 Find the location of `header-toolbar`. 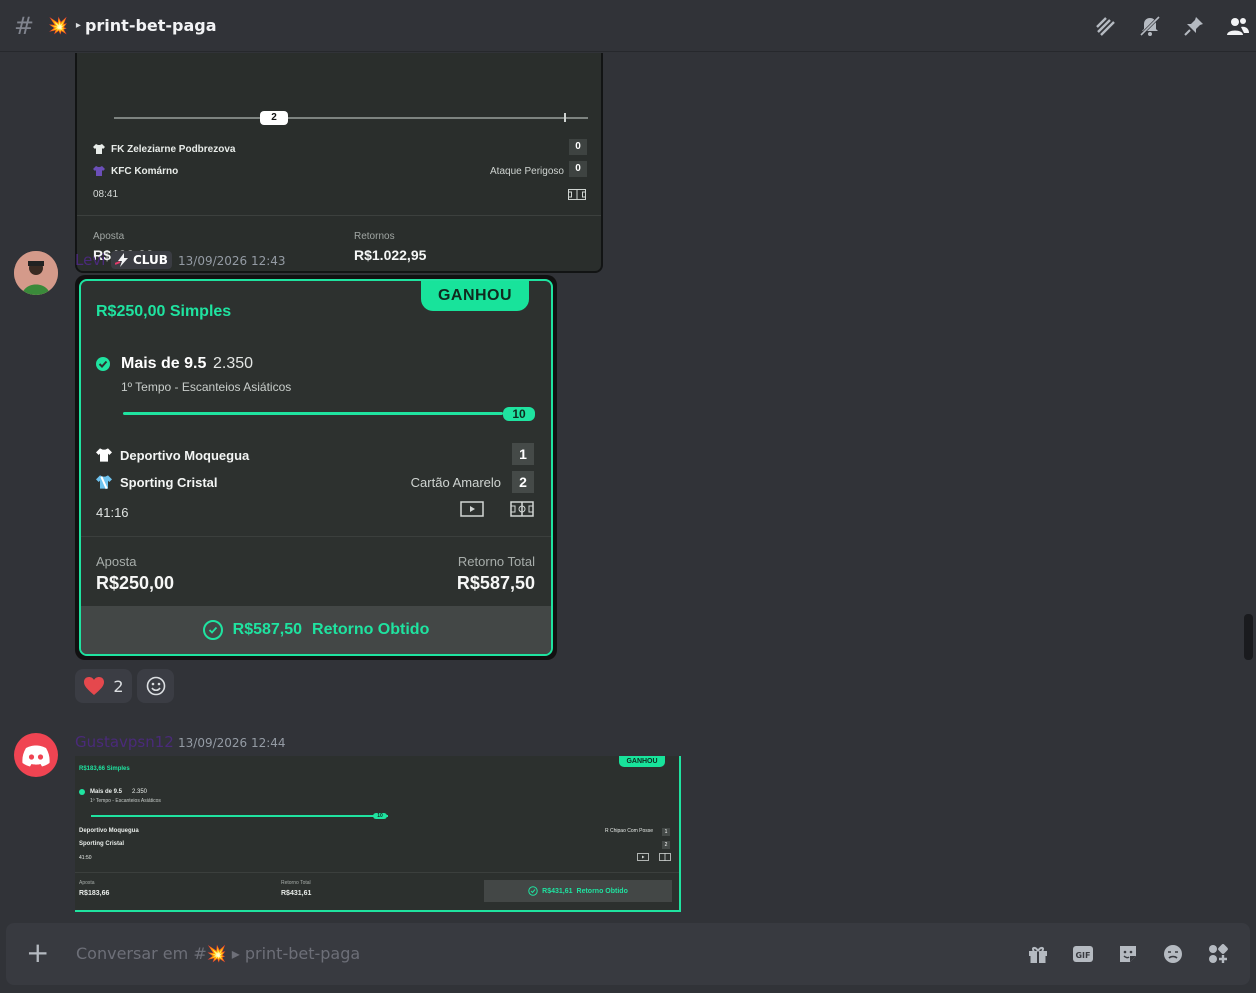

header-toolbar is located at coordinates (1172, 26).